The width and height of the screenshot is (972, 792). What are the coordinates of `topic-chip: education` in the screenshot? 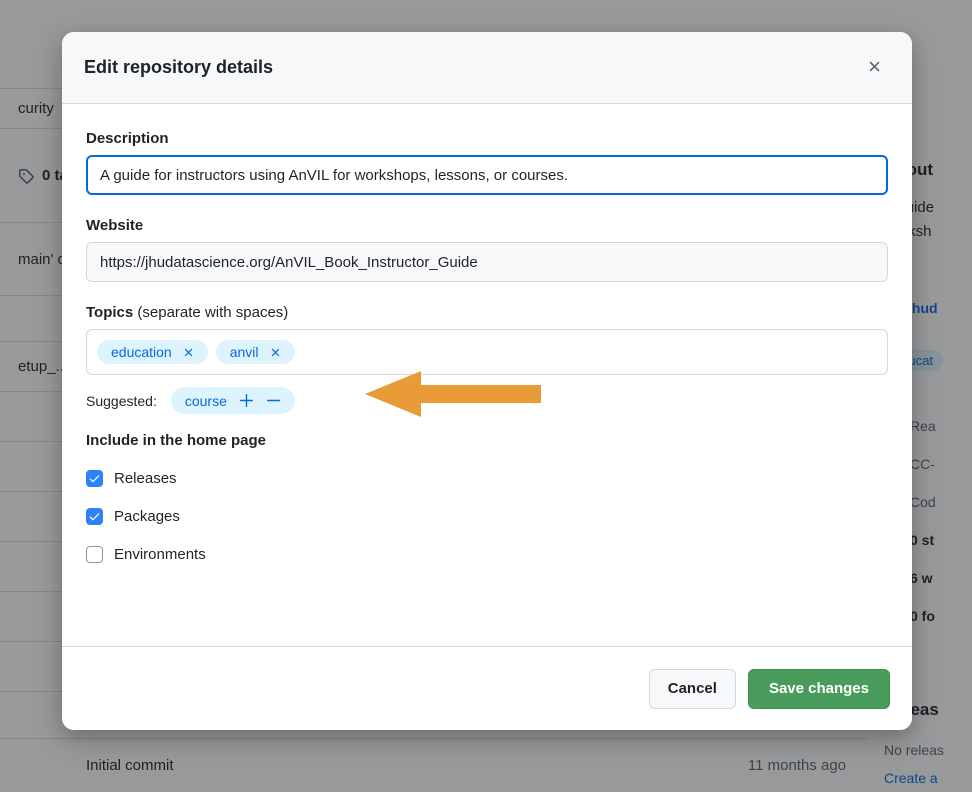 It's located at (152, 352).